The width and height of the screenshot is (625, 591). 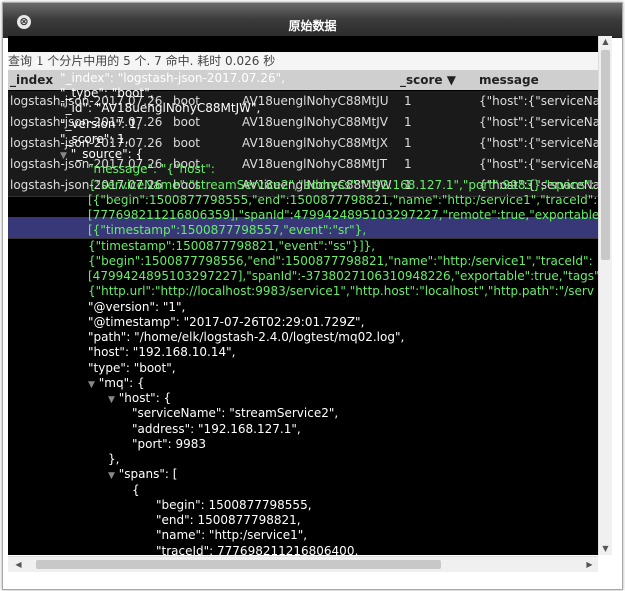 What do you see at coordinates (605, 549) in the screenshot?
I see `scroll-down-icon: ▼` at bounding box center [605, 549].